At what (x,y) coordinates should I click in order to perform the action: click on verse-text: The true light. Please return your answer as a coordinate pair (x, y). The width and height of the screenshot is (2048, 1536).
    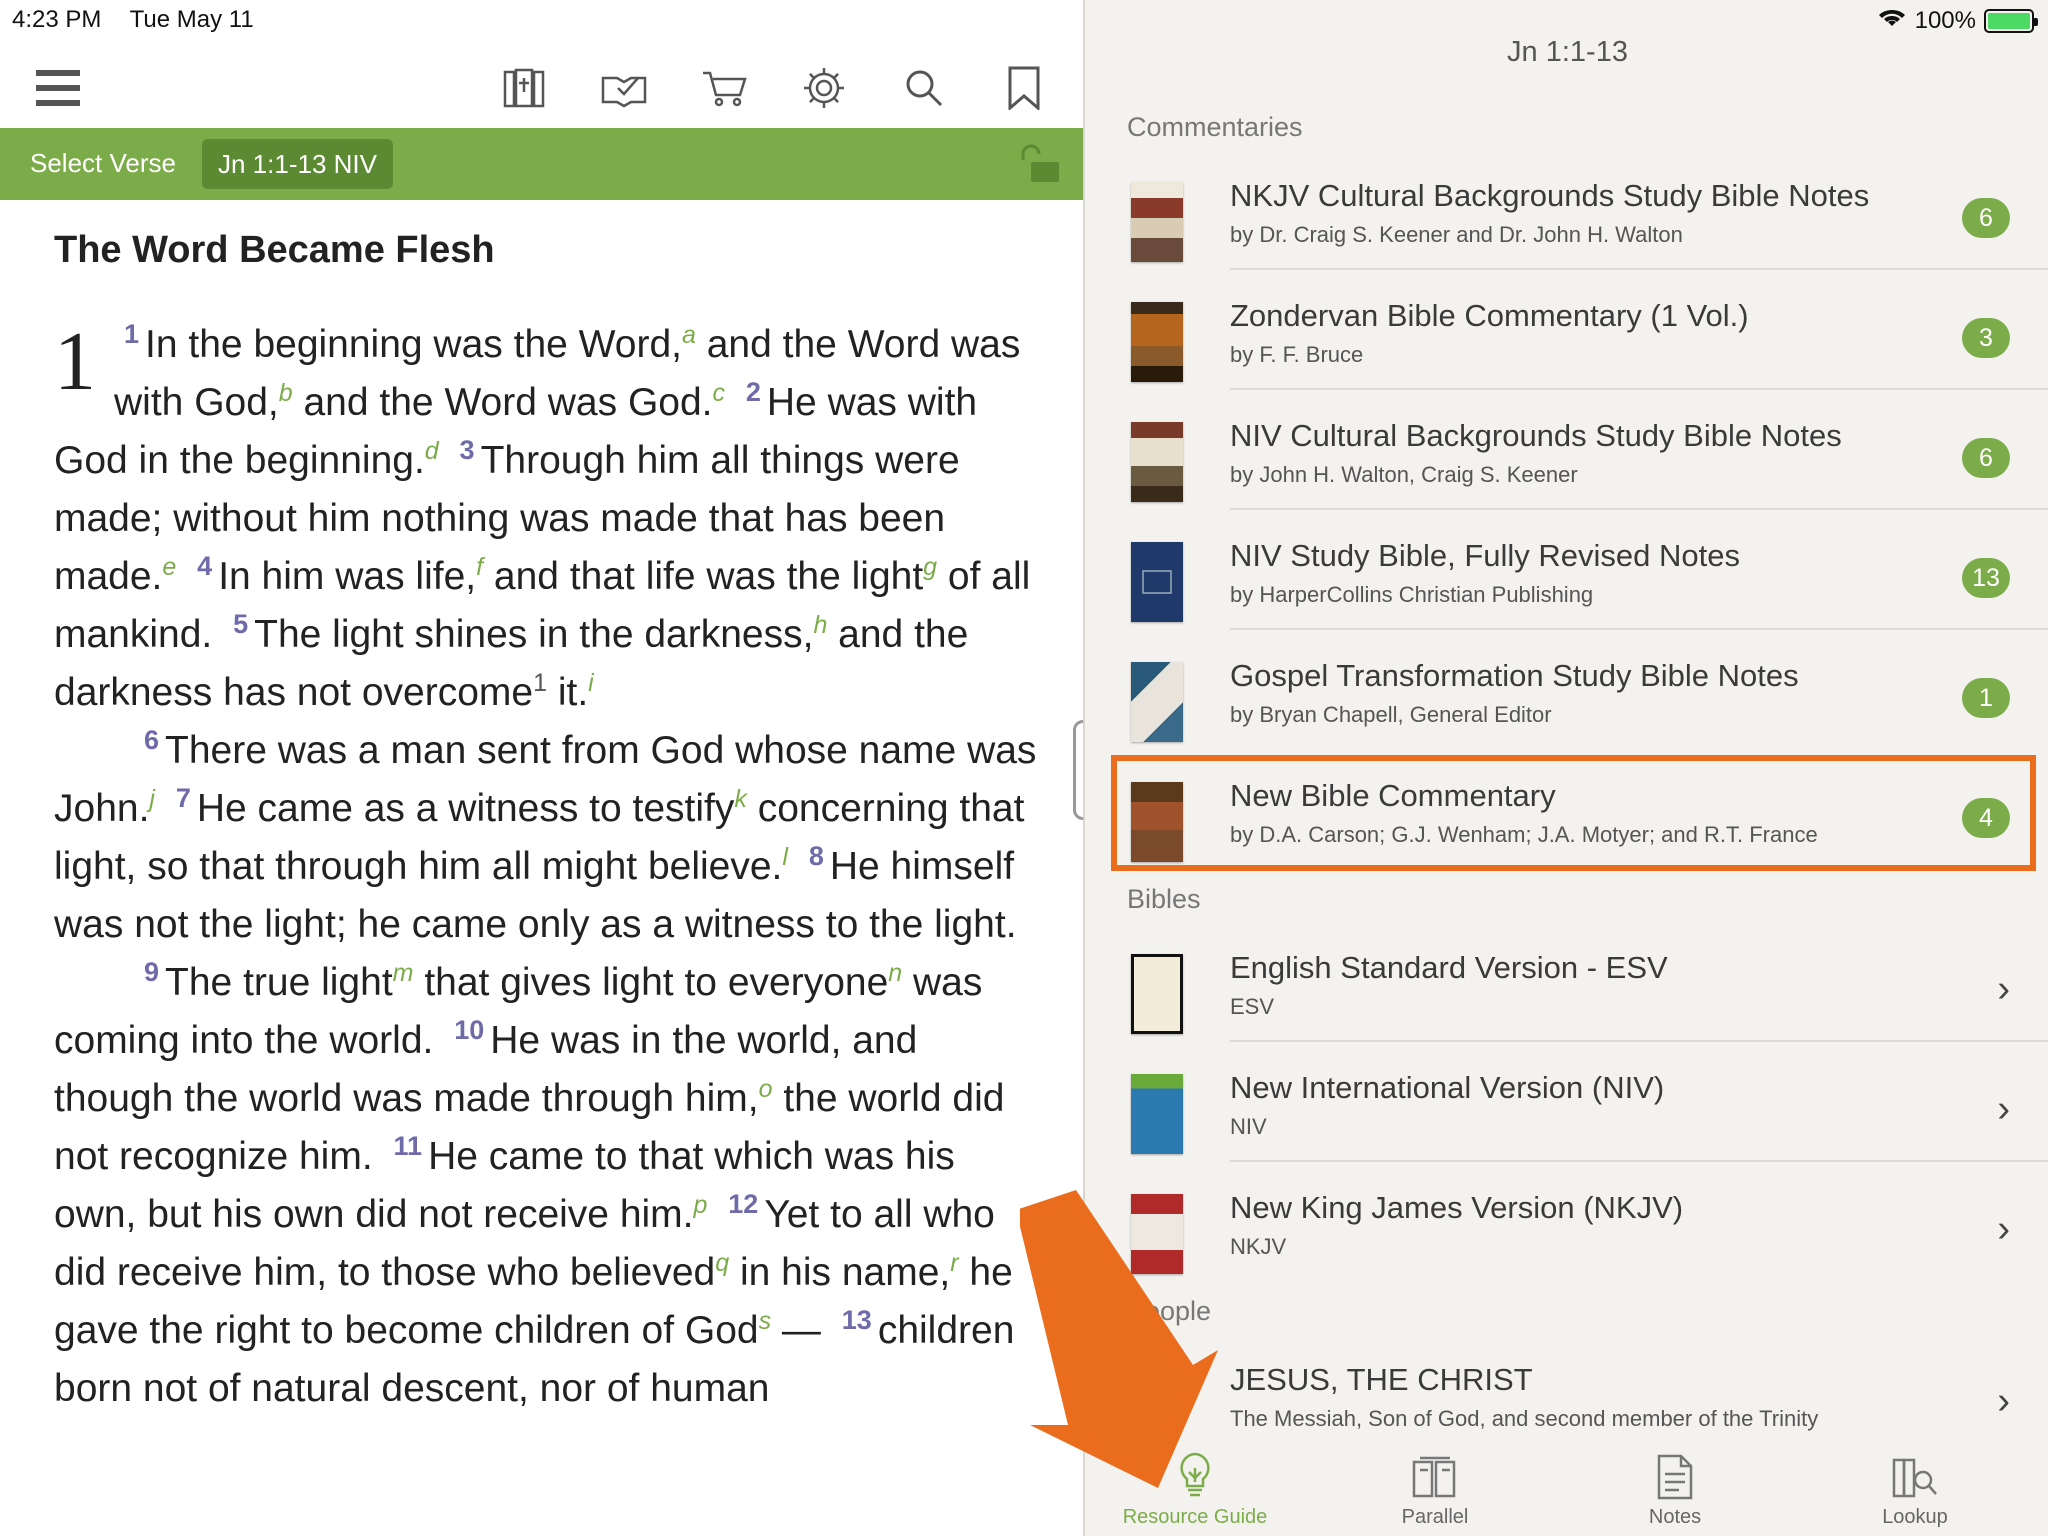
    Looking at the image, I should click on (279, 982).